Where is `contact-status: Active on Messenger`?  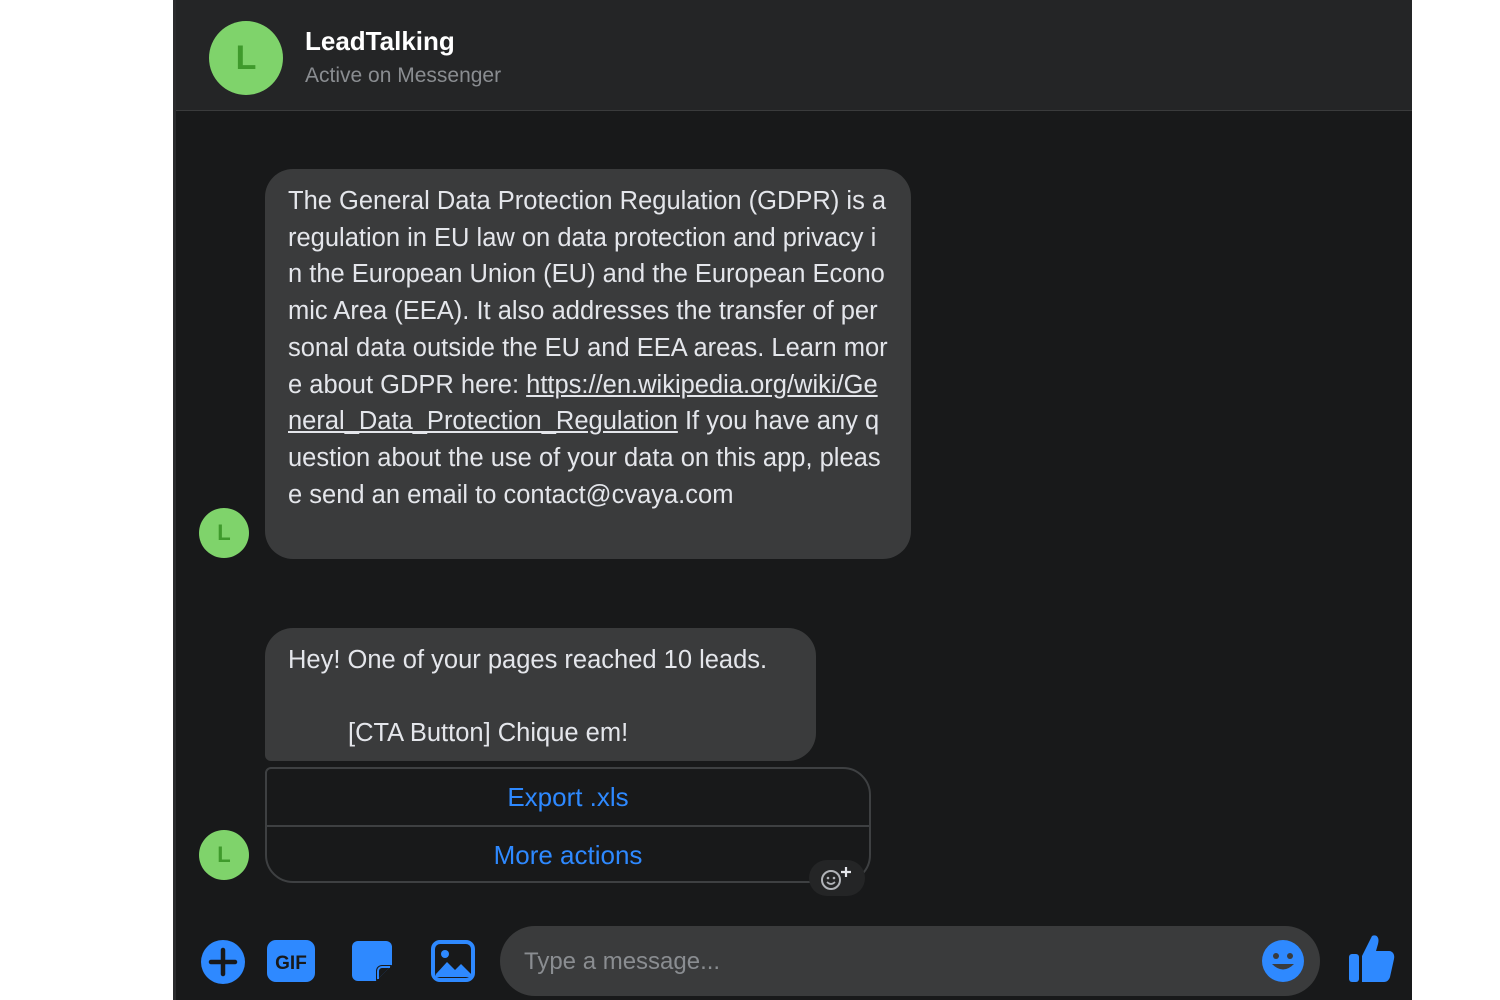
contact-status: Active on Messenger is located at coordinates (403, 75).